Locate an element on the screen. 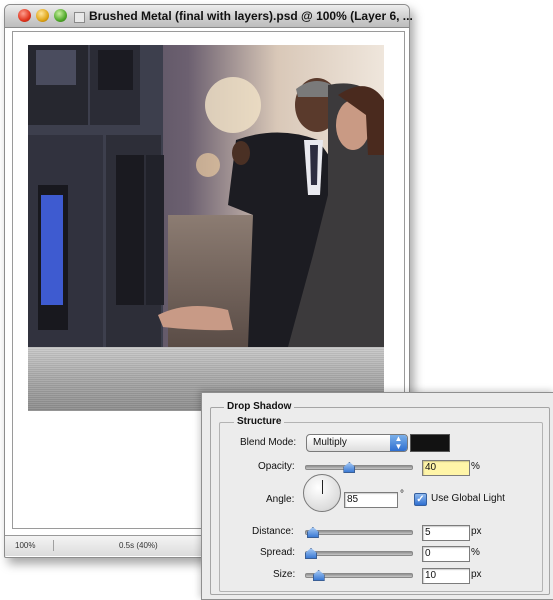  minimize-icon is located at coordinates (42, 15).